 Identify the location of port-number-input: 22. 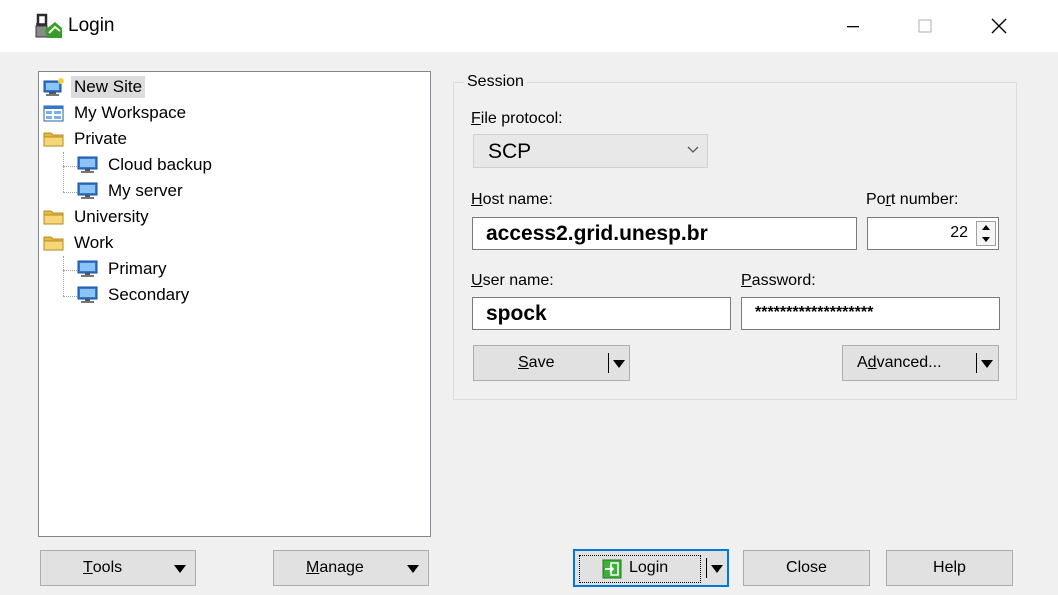
(933, 233).